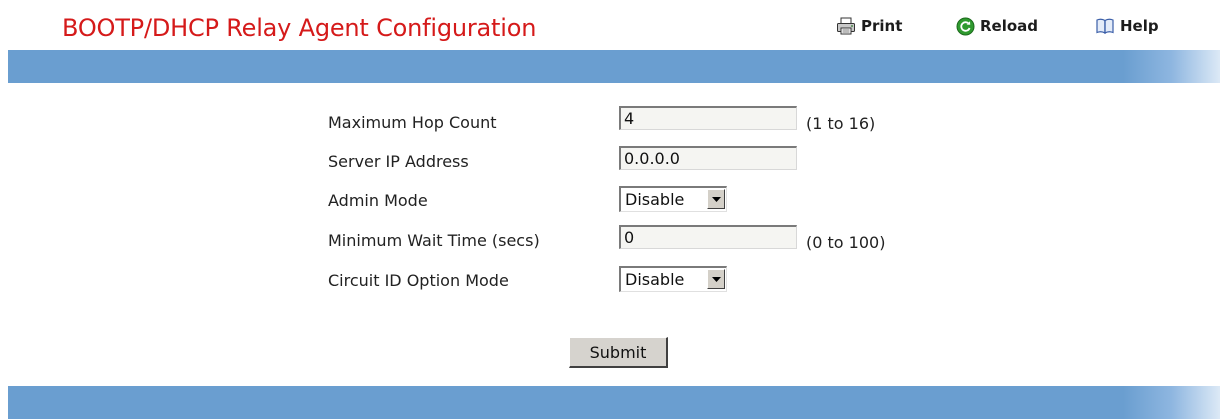  I want to click on page-title: BOOTP/DHCP Relay Agent Configuration, so click(299, 28).